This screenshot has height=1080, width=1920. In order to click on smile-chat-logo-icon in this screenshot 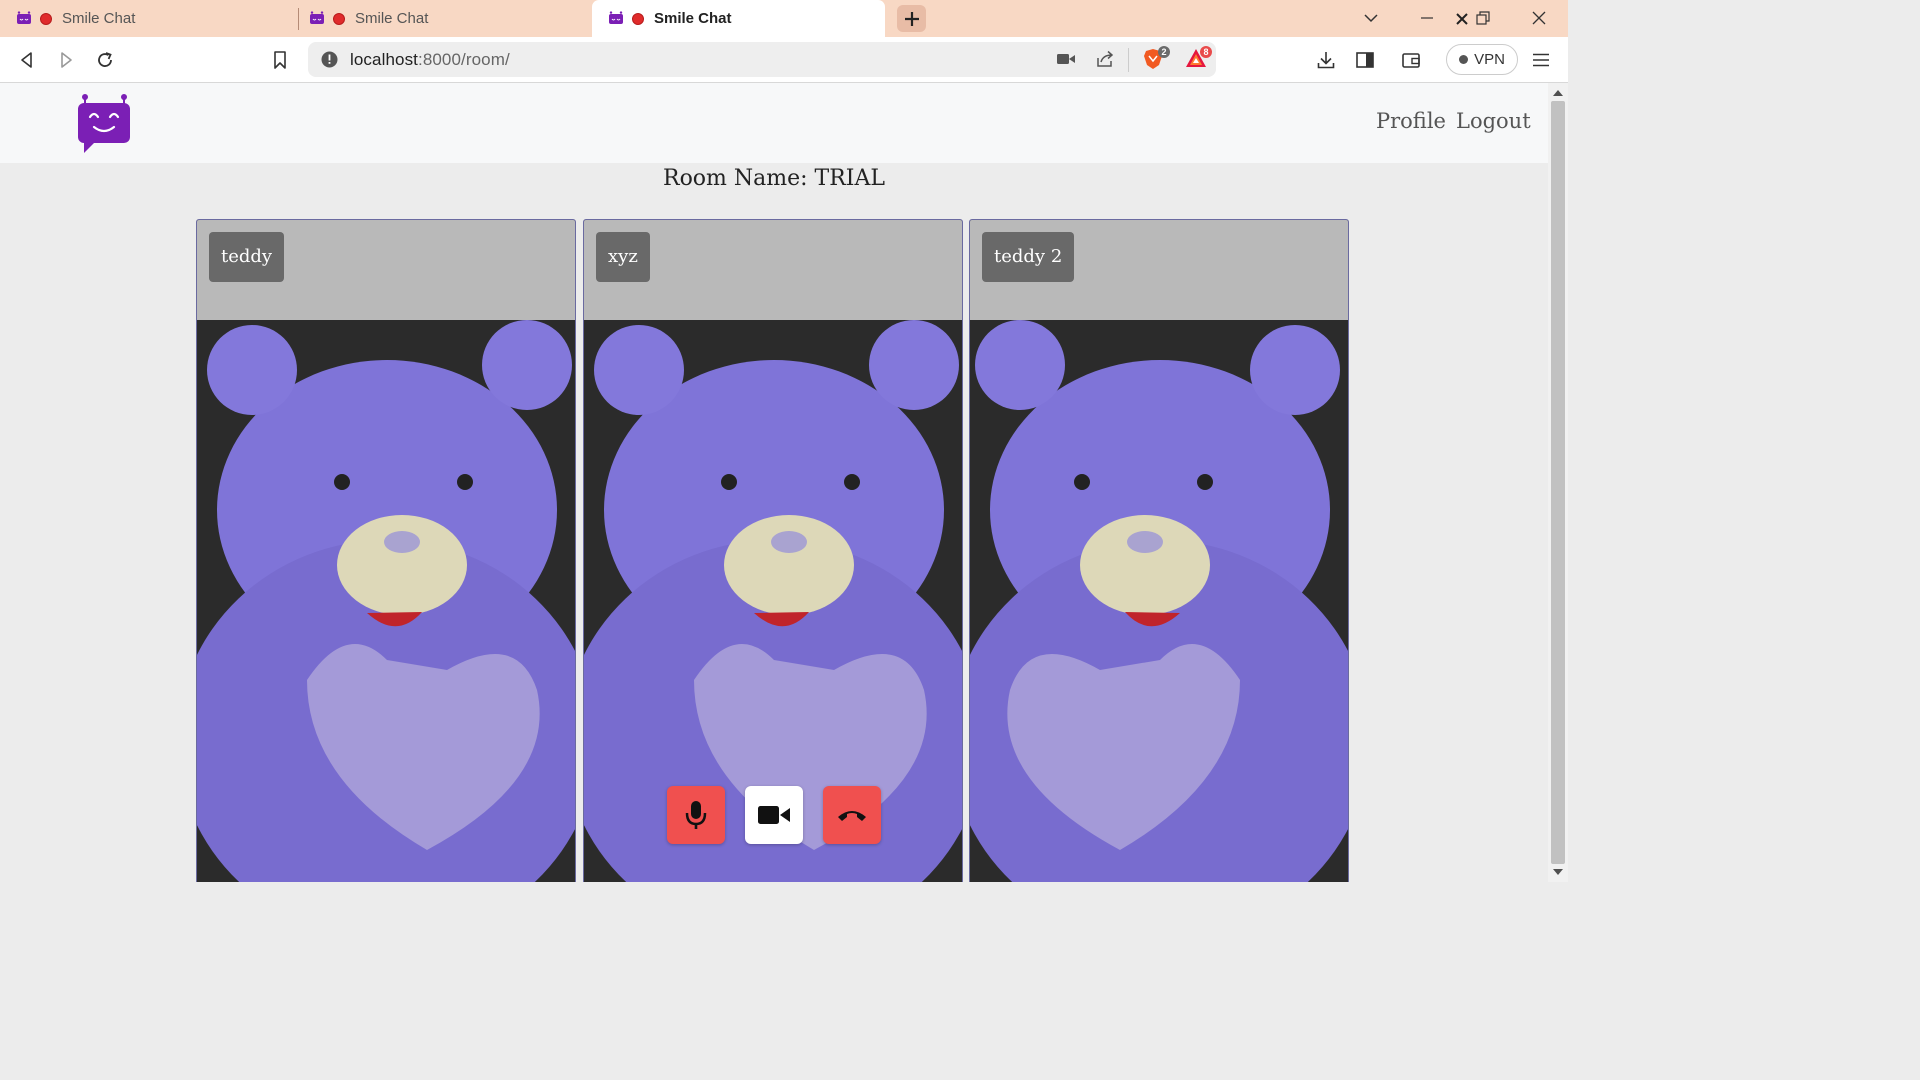, I will do `click(104, 123)`.